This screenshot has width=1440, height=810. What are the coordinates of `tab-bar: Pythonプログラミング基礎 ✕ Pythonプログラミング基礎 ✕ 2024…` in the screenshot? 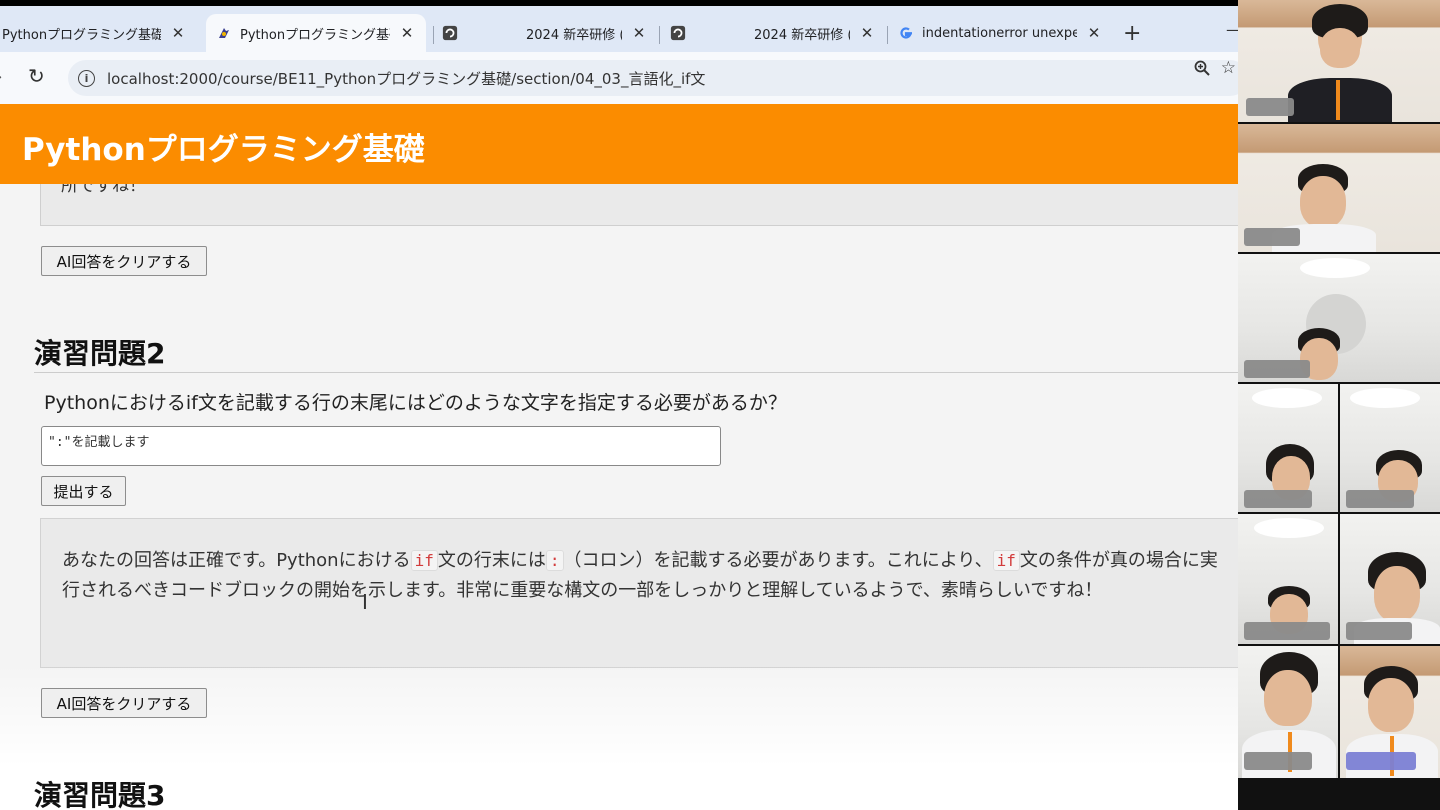 It's located at (619, 29).